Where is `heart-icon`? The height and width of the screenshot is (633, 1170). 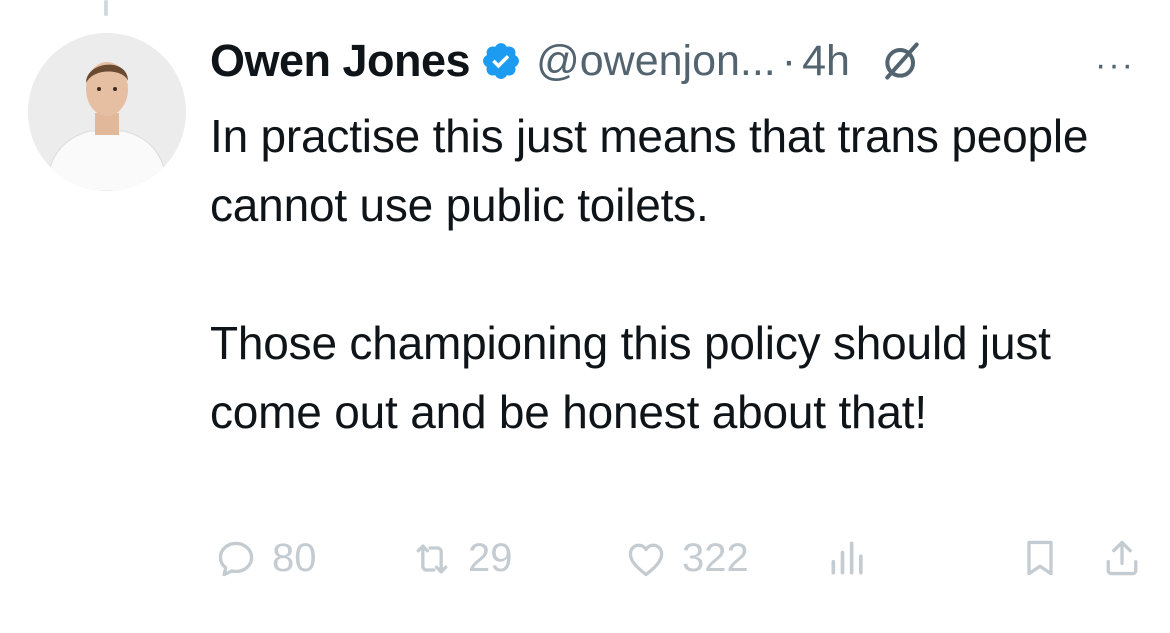 heart-icon is located at coordinates (646, 559).